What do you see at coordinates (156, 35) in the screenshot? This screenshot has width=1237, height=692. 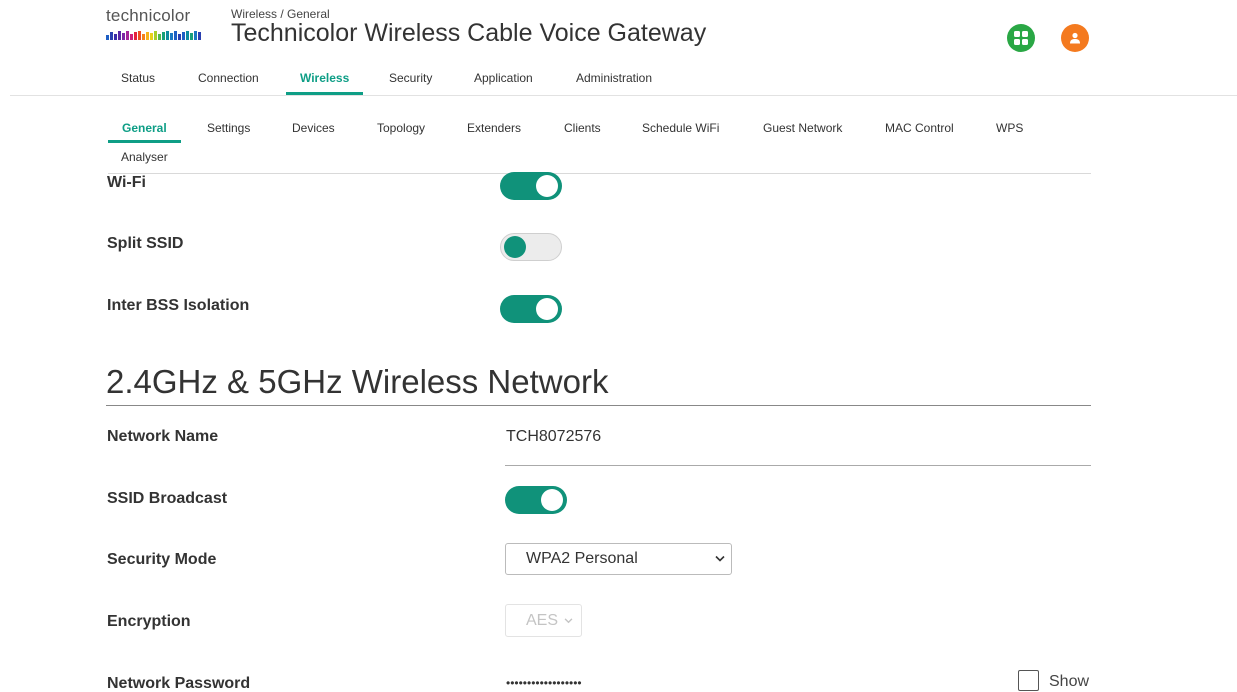 I see `logo-color-bars` at bounding box center [156, 35].